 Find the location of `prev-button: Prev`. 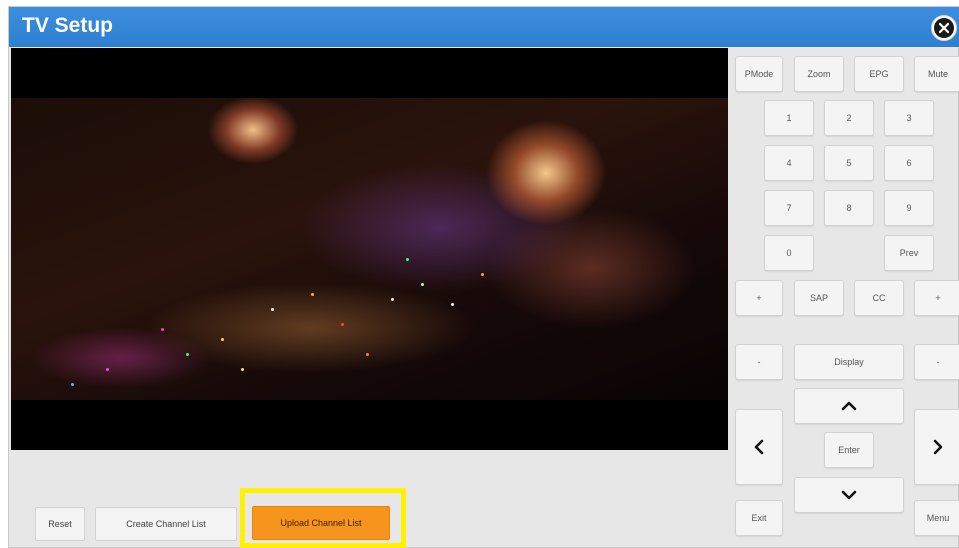

prev-button: Prev is located at coordinates (909, 253).